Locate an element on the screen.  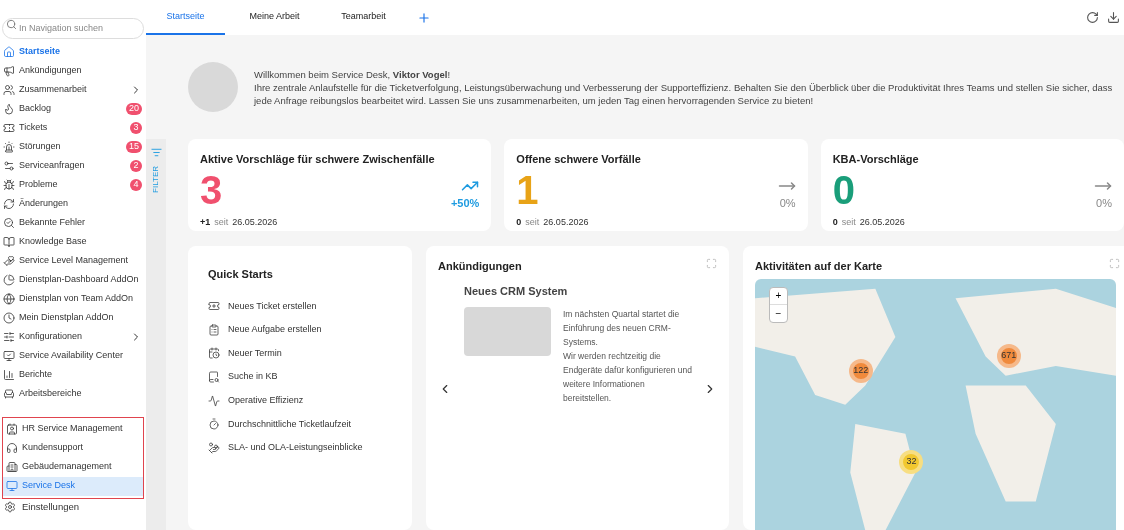
nav-item: Tickets 3 is located at coordinates (73, 128).